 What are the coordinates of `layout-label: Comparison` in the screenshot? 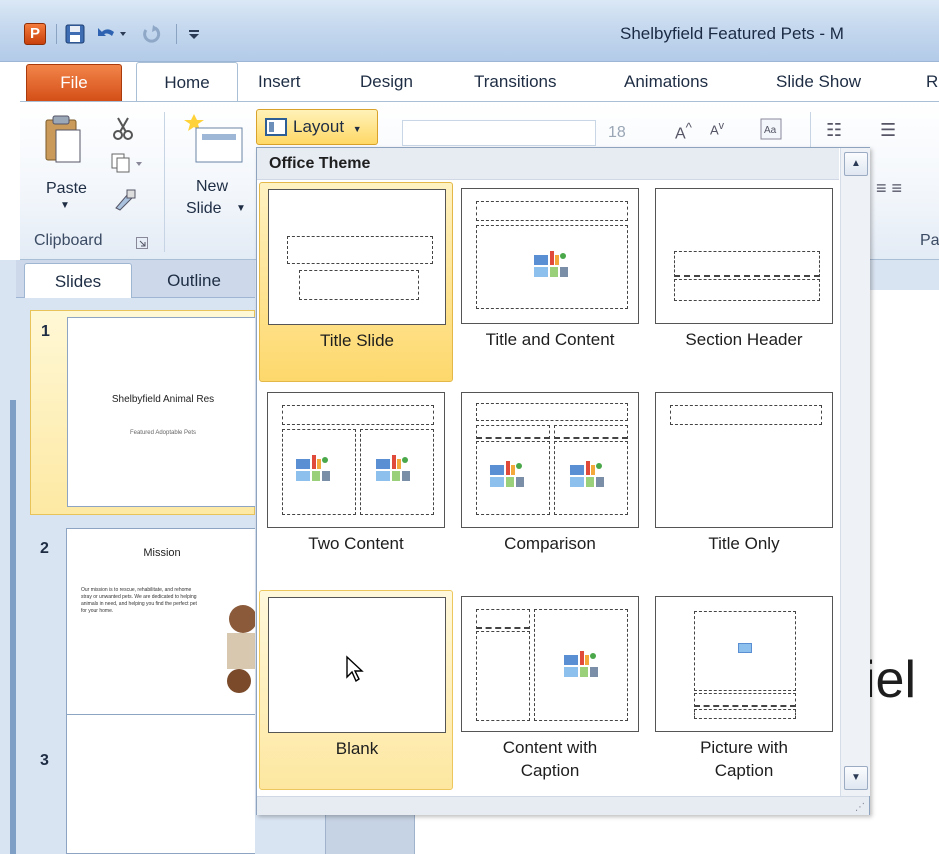 It's located at (550, 543).